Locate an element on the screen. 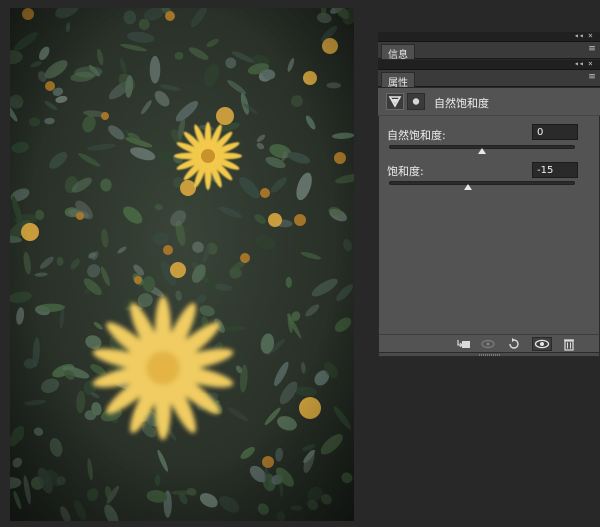 The width and height of the screenshot is (600, 527). info-panel-titlebar: ◂◂ × is located at coordinates (489, 36).